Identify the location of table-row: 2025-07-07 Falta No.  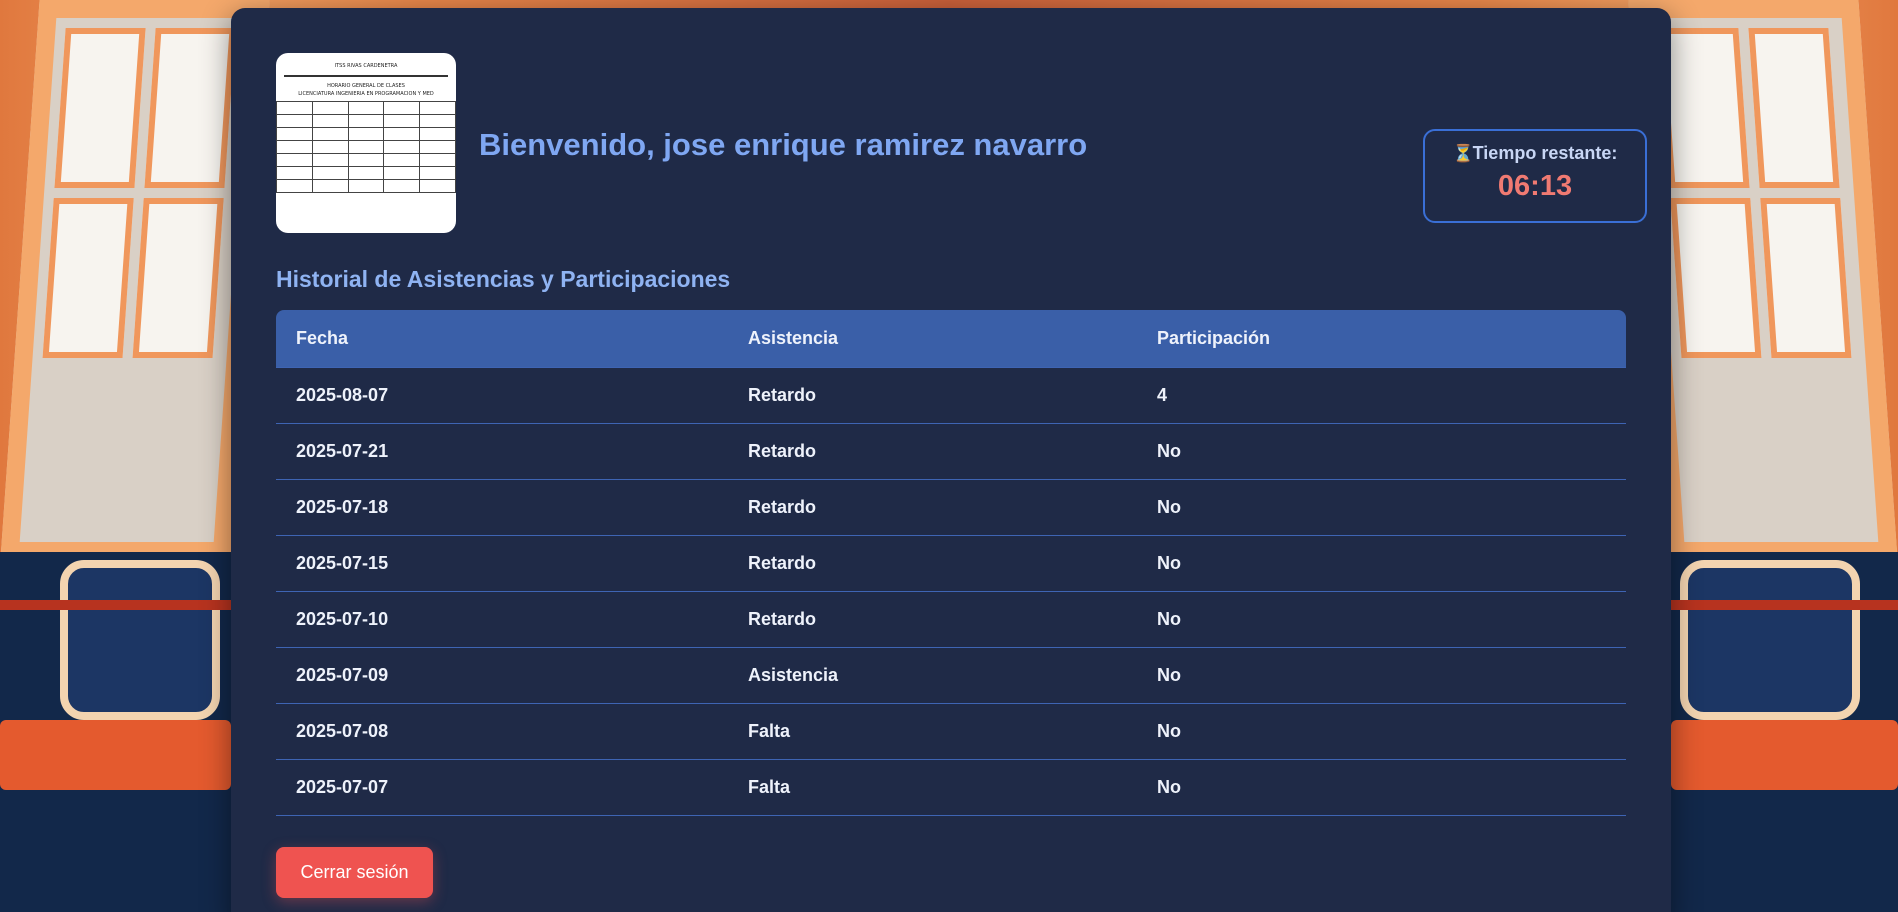
(951, 787).